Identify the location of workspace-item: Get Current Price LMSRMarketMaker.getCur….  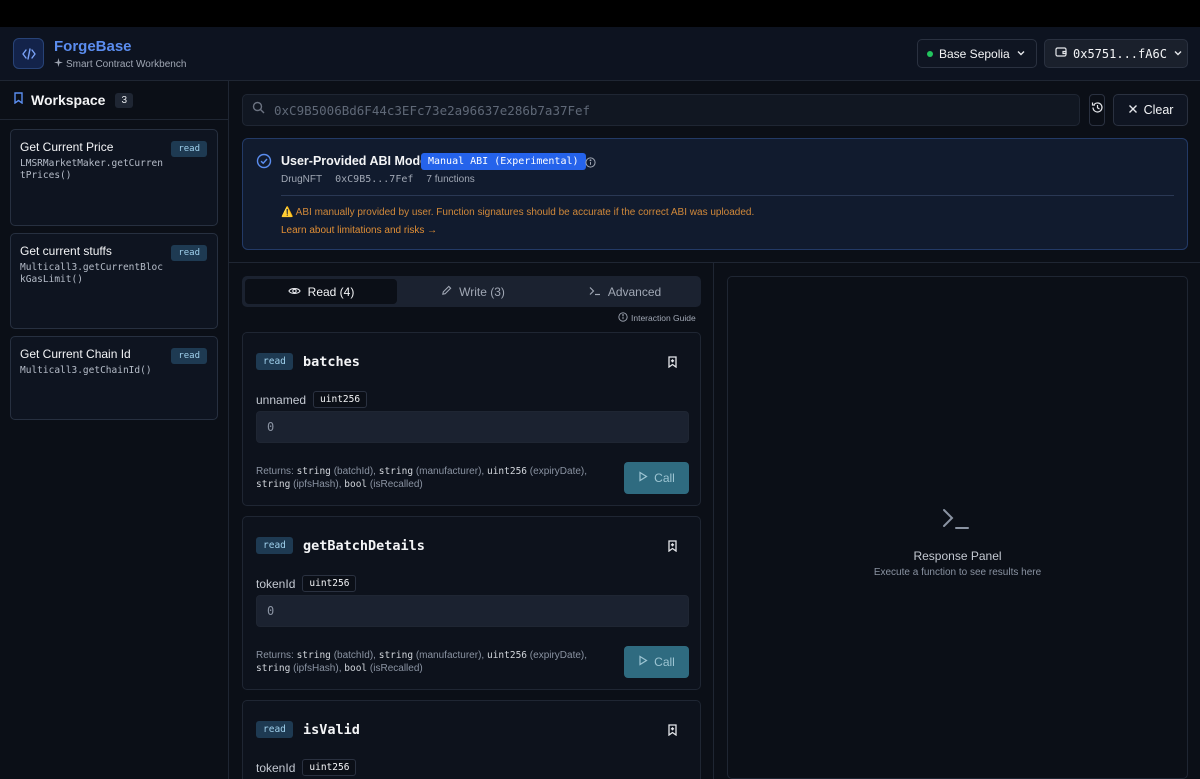
(114, 177).